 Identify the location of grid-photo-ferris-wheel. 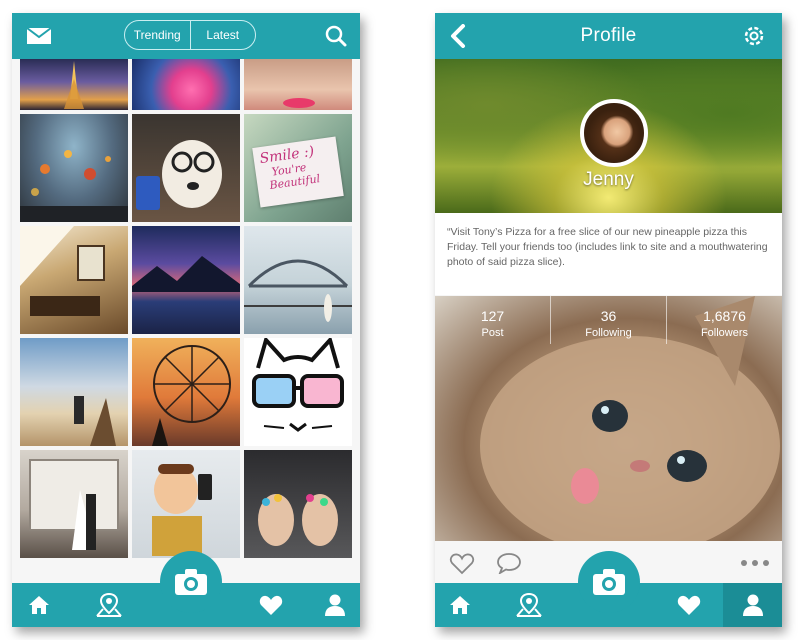
(186, 392).